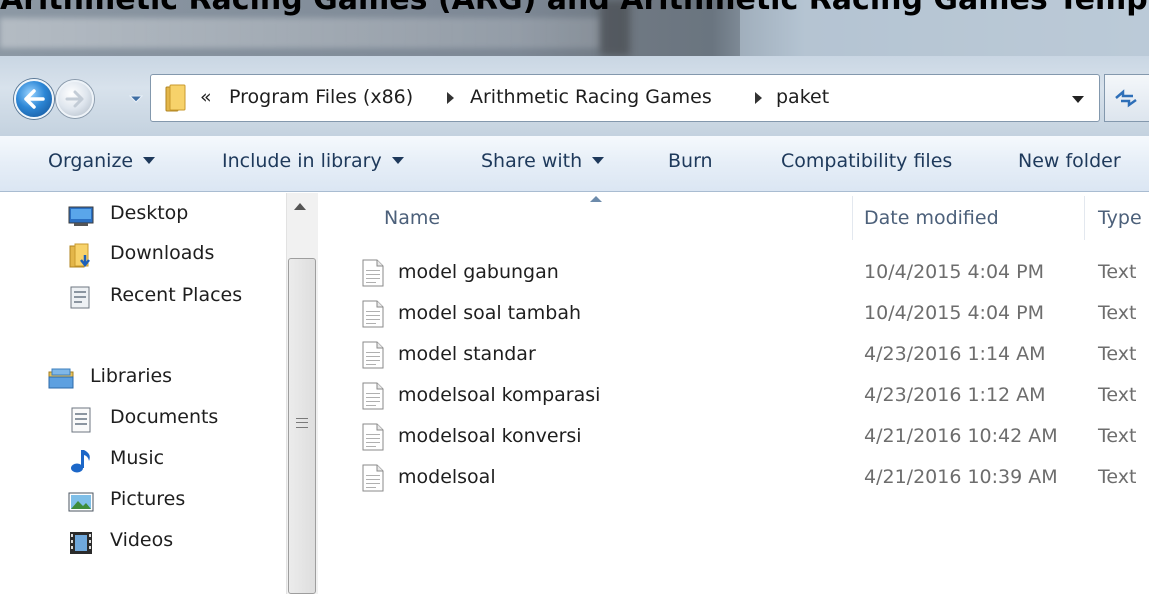 The height and width of the screenshot is (594, 1149). I want to click on libraries-icon, so click(61, 378).